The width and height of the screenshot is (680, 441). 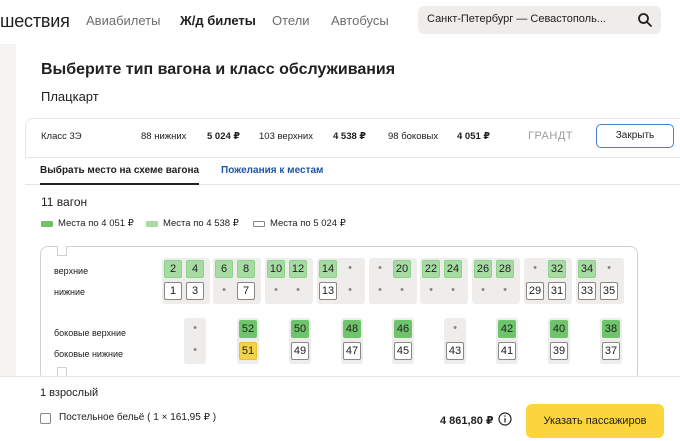 What do you see at coordinates (587, 291) in the screenshot?
I see `seat-33: 33` at bounding box center [587, 291].